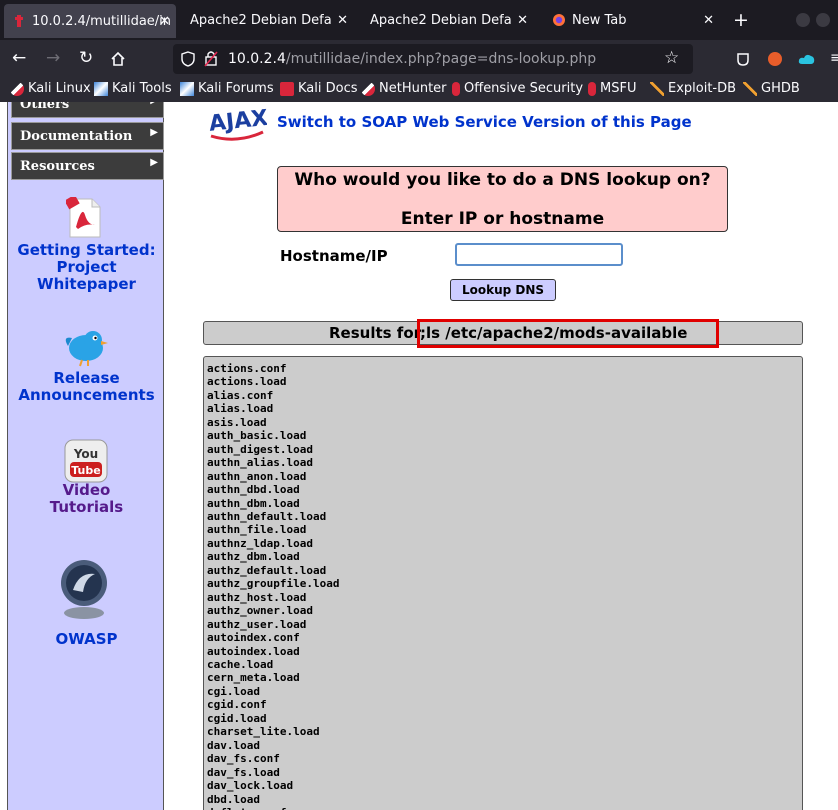 The image size is (838, 810). I want to click on output-line: dav_fs.conf, so click(243, 759).